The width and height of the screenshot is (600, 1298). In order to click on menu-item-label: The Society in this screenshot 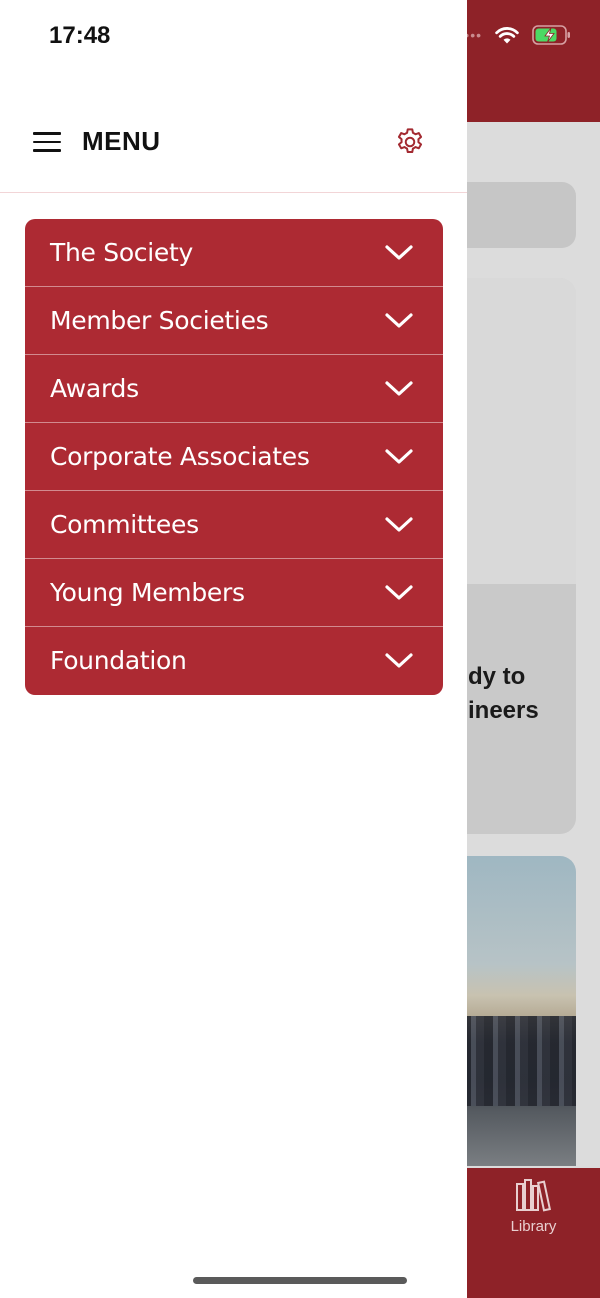, I will do `click(121, 252)`.